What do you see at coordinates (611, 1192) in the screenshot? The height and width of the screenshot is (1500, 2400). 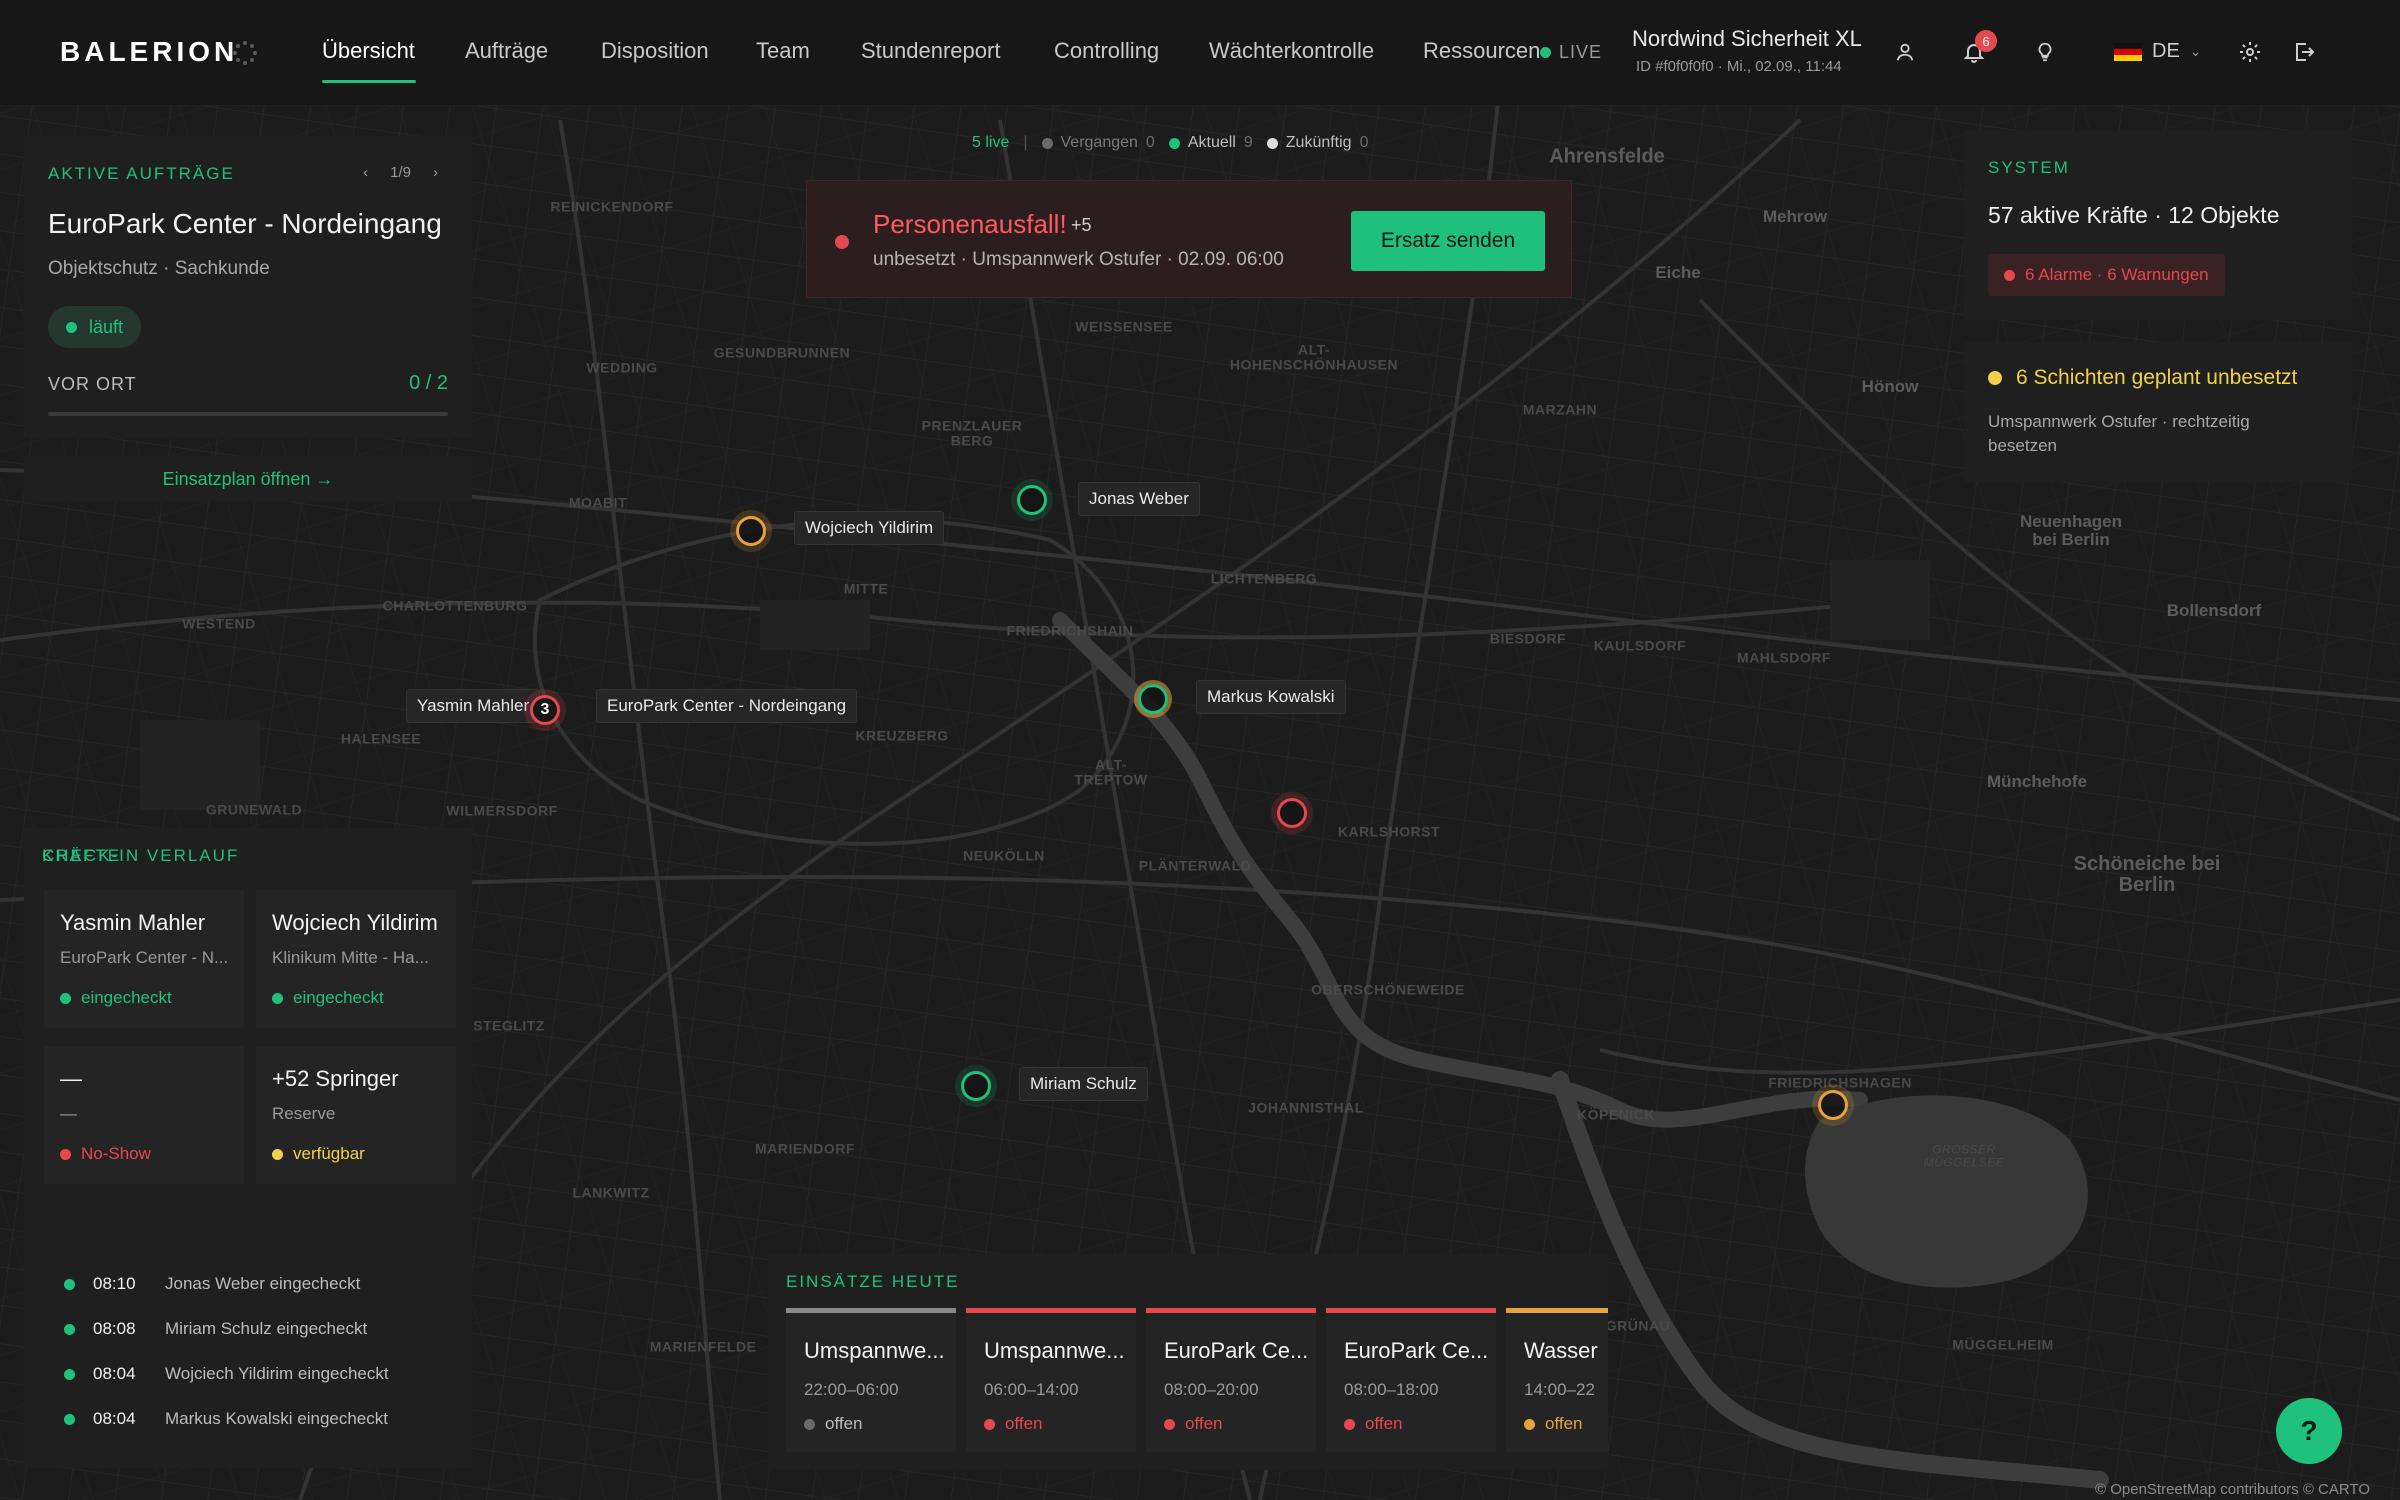 I see `map-label: LANKWITZ` at bounding box center [611, 1192].